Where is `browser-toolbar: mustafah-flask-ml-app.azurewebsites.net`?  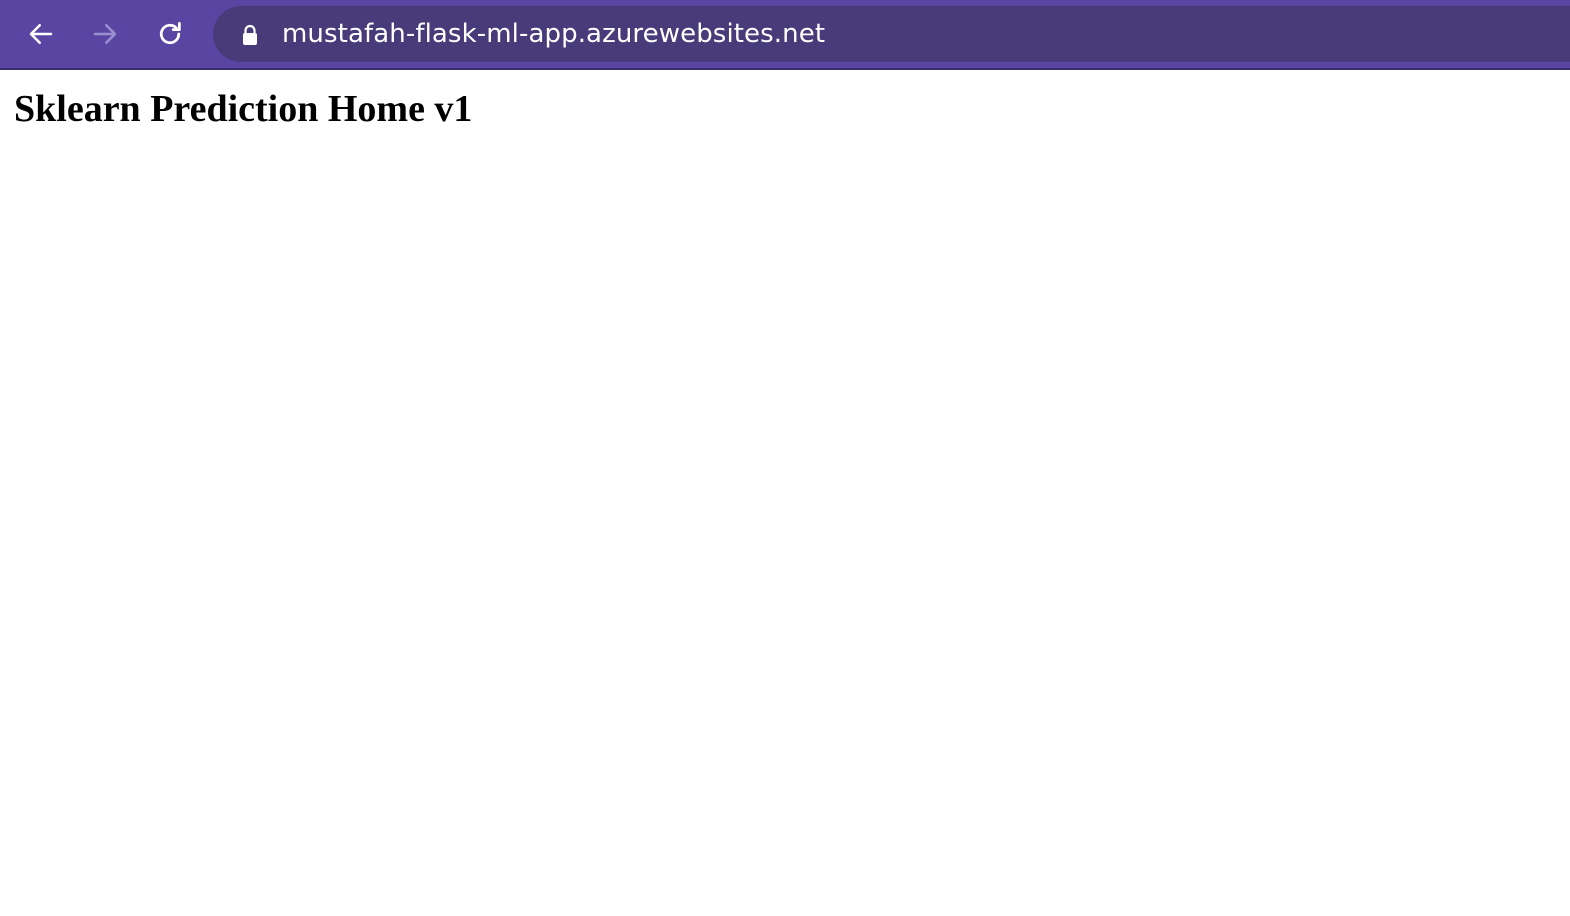
browser-toolbar: mustafah-flask-ml-app.azurewebsites.net is located at coordinates (785, 35).